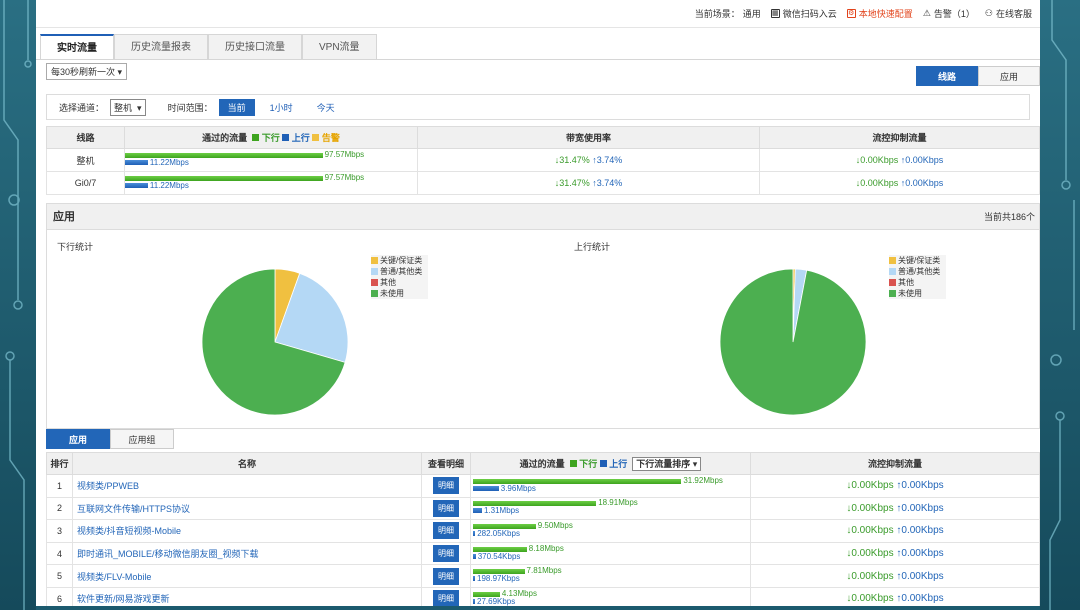 The width and height of the screenshot is (1080, 610). What do you see at coordinates (499, 556) in the screenshot?
I see `up-value: 370.54Kbps` at bounding box center [499, 556].